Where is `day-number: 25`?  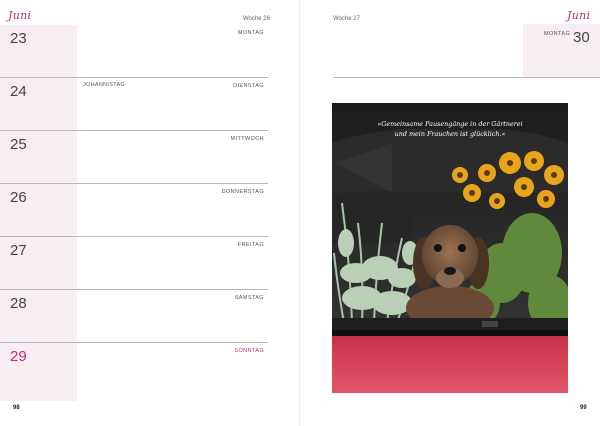
day-number: 25 is located at coordinates (18, 144).